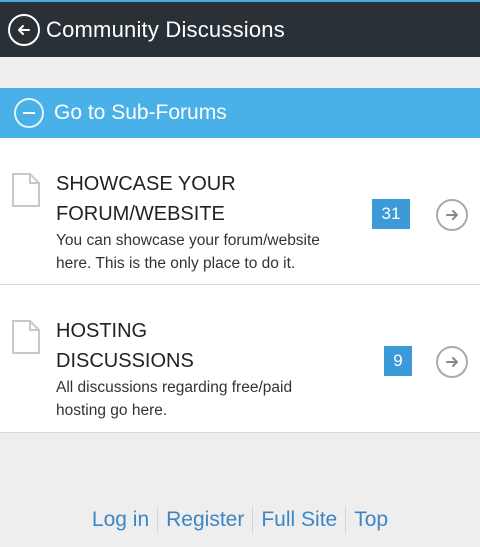 The width and height of the screenshot is (480, 547). What do you see at coordinates (371, 520) in the screenshot?
I see `top-link: Top` at bounding box center [371, 520].